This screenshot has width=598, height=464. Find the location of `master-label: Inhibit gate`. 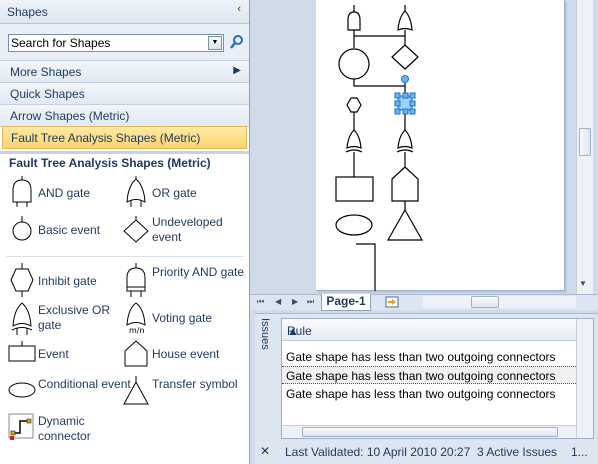

master-label: Inhibit gate is located at coordinates (67, 281).